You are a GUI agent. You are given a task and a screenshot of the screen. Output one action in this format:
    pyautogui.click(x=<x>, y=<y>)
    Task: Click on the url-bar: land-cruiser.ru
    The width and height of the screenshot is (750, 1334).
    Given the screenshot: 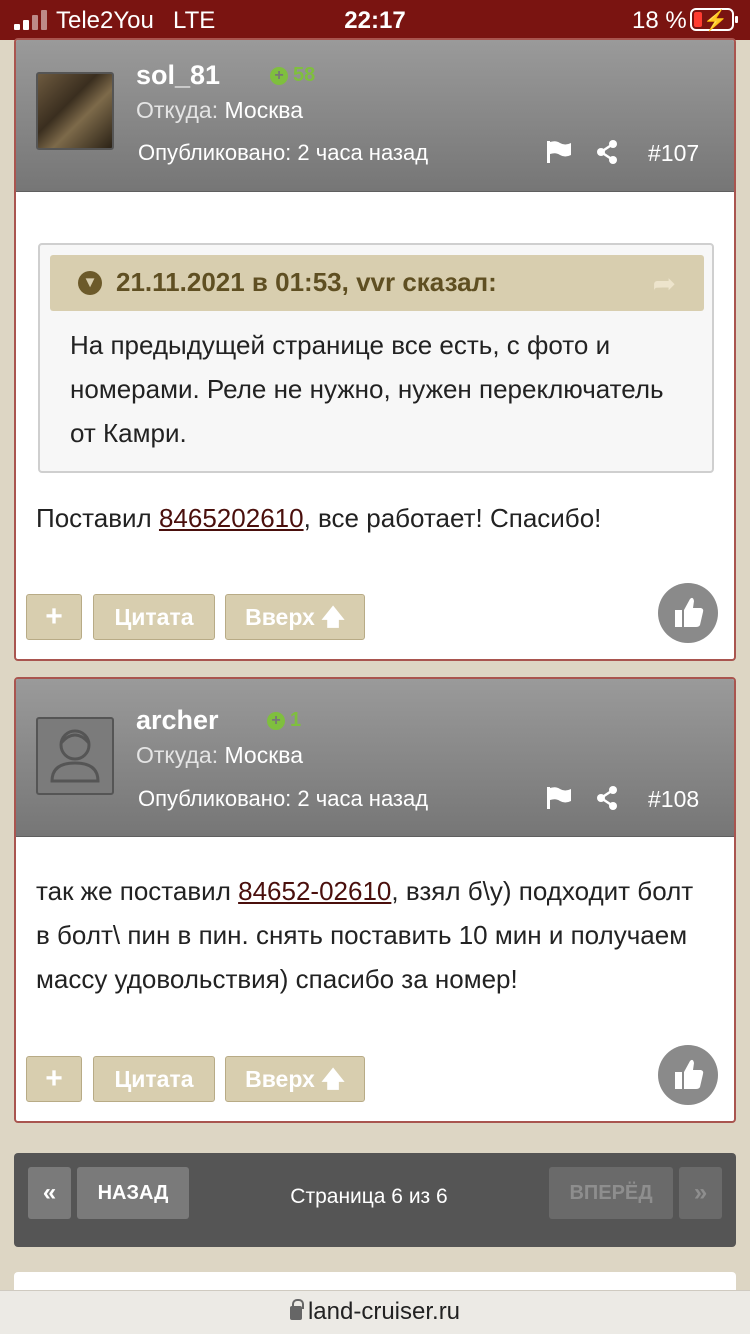 What is the action you would take?
    pyautogui.click(x=375, y=1312)
    